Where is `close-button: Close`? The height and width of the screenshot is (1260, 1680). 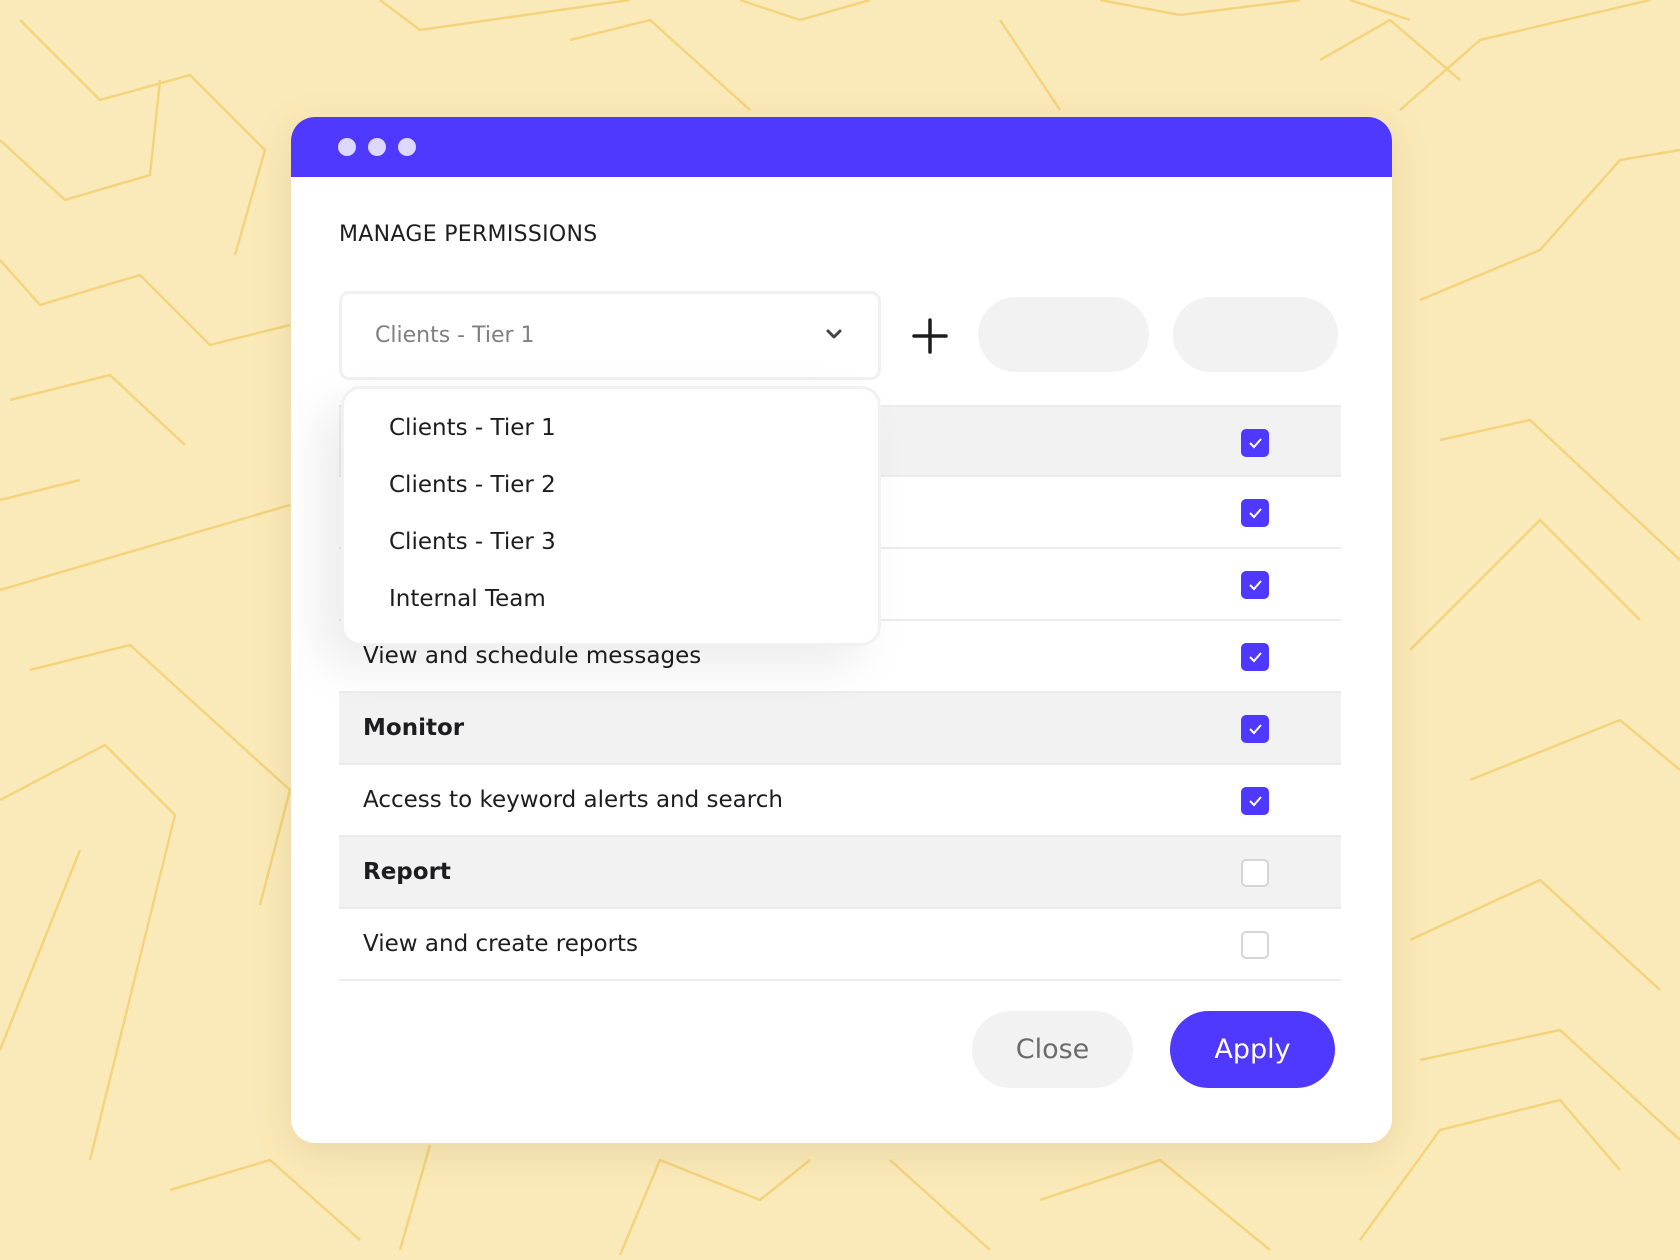 close-button: Close is located at coordinates (1052, 1049).